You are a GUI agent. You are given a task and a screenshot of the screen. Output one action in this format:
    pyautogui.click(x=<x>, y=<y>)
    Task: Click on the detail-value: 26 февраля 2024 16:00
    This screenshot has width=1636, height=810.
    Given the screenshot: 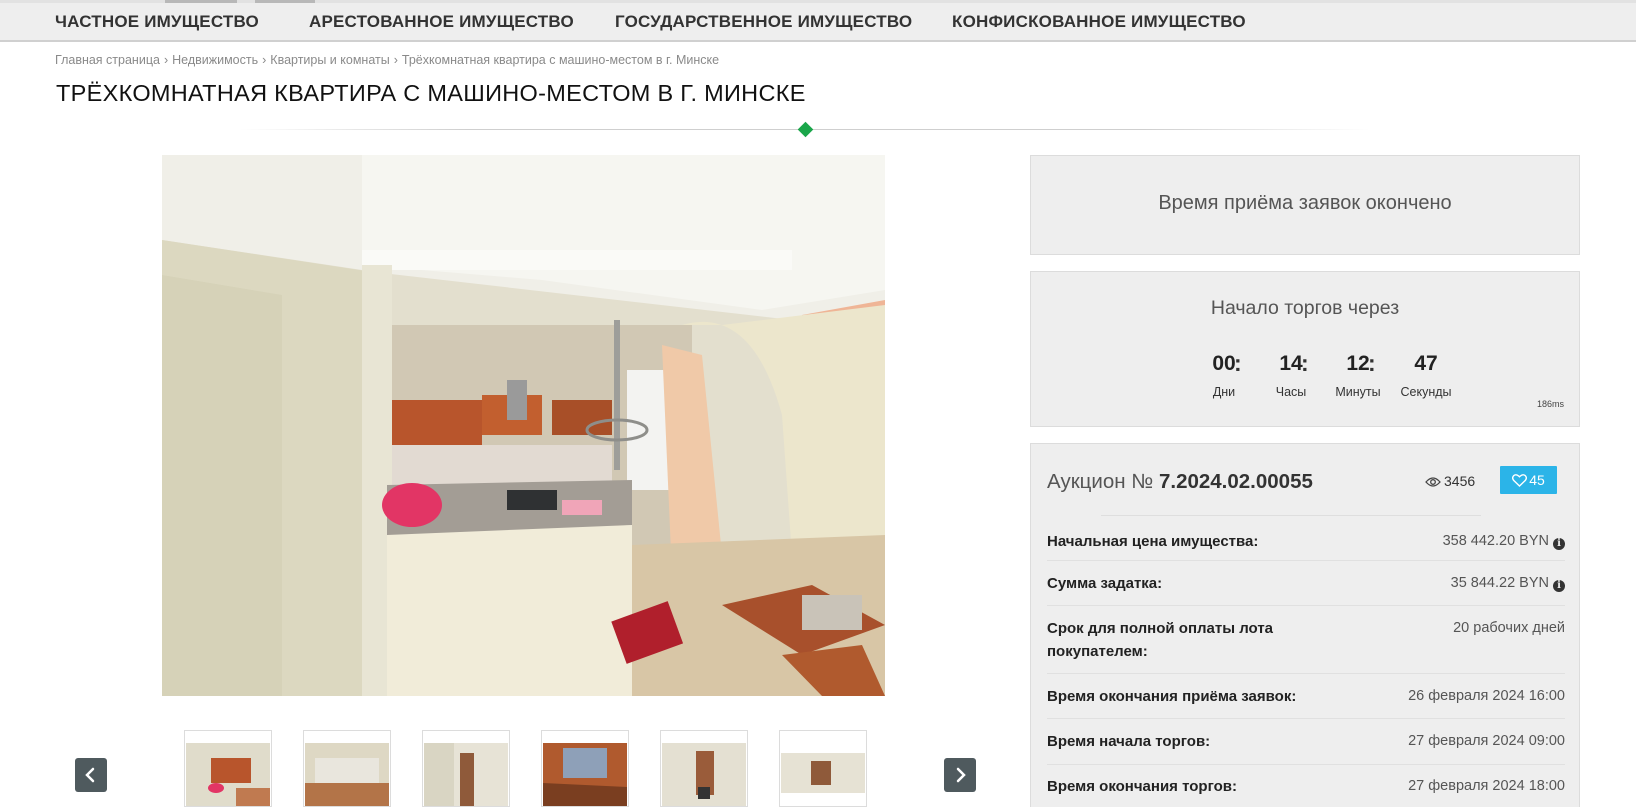 What is the action you would take?
    pyautogui.click(x=1486, y=696)
    